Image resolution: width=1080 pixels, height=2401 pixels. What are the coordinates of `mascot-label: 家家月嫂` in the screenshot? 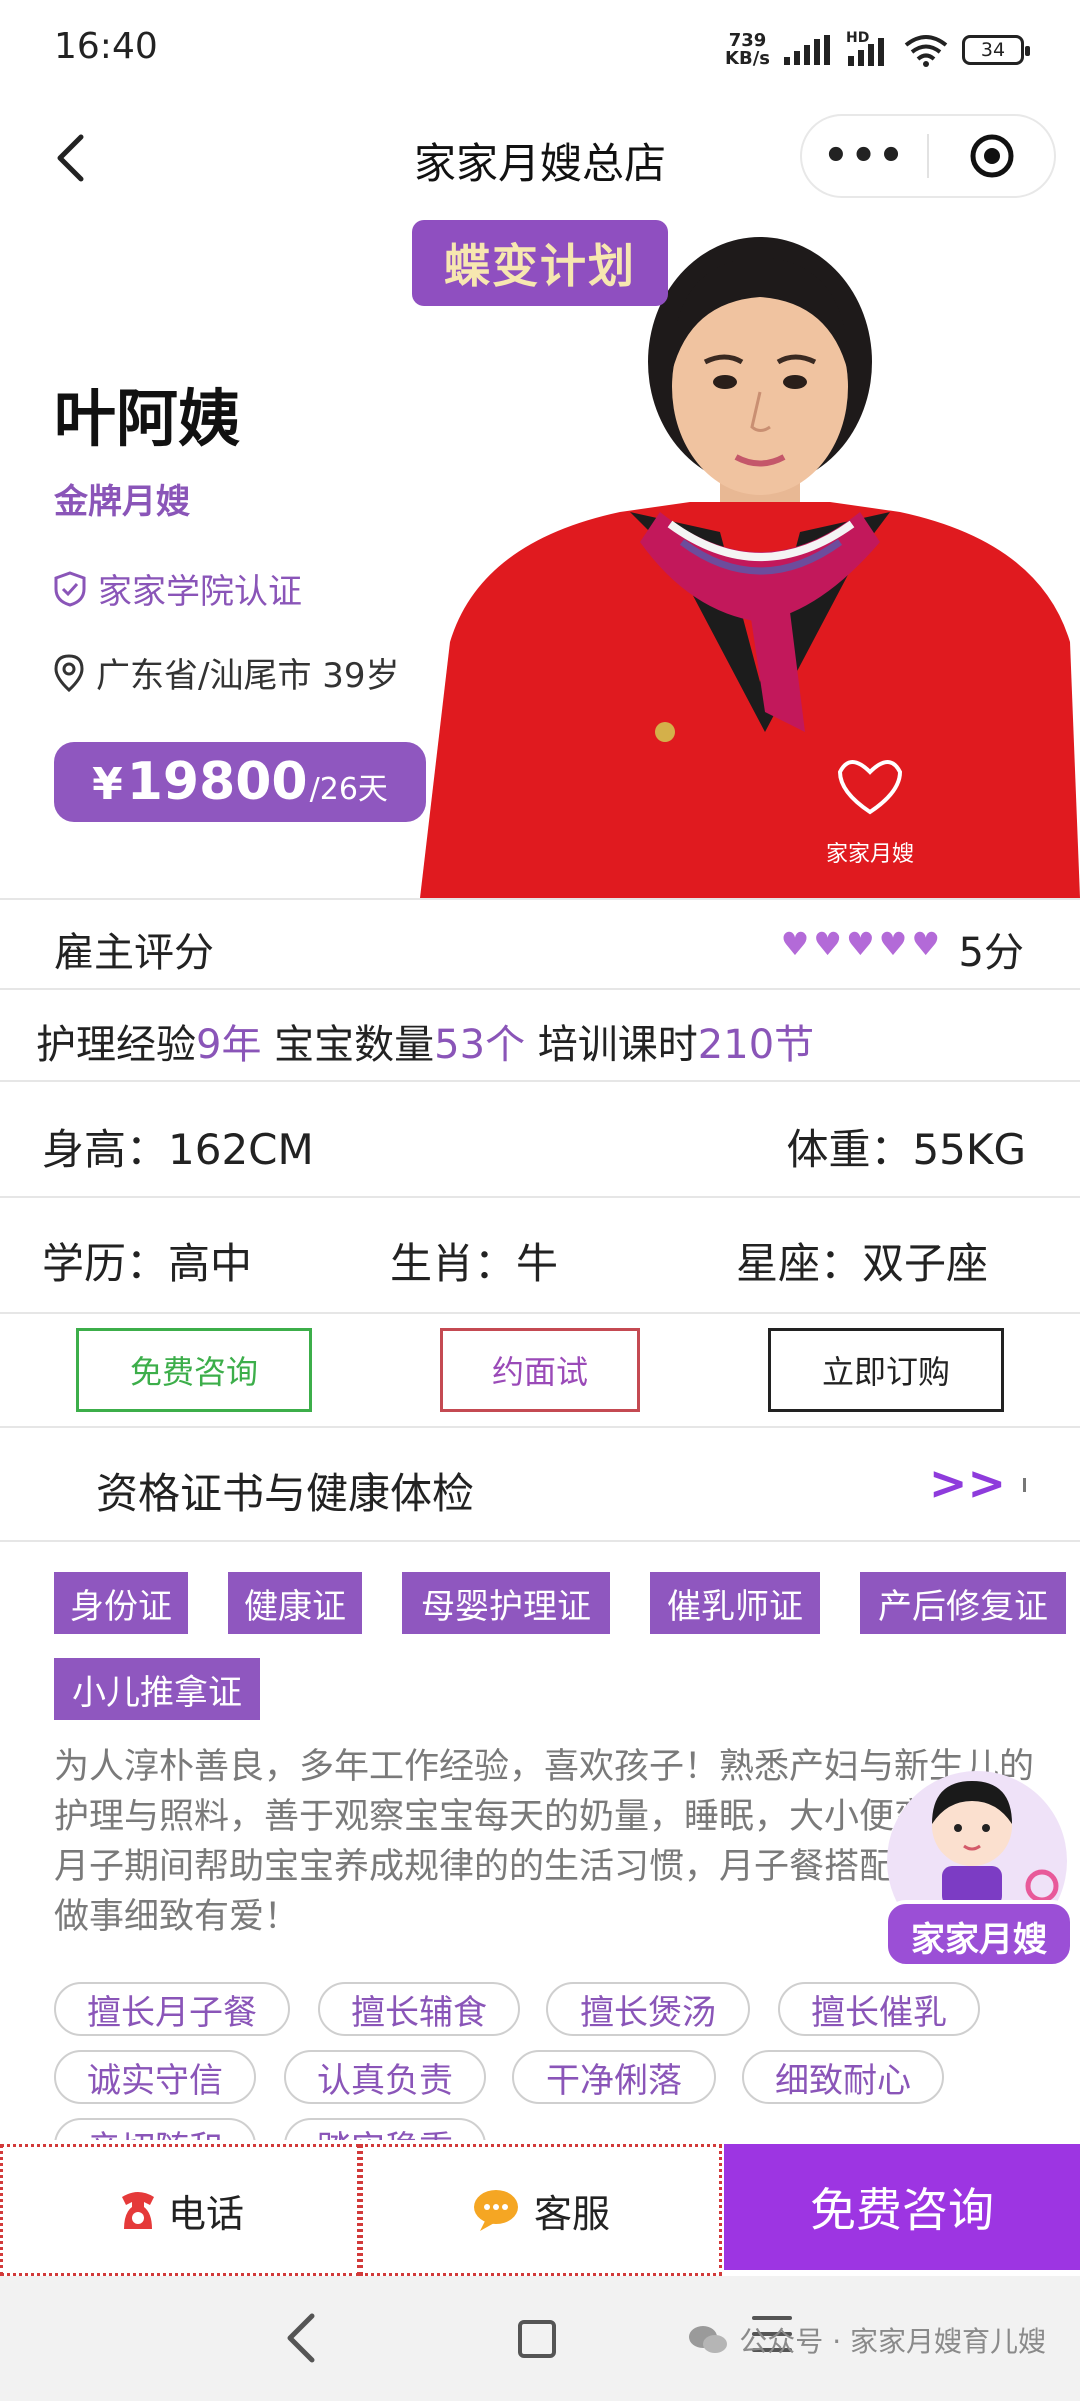 It's located at (979, 1940).